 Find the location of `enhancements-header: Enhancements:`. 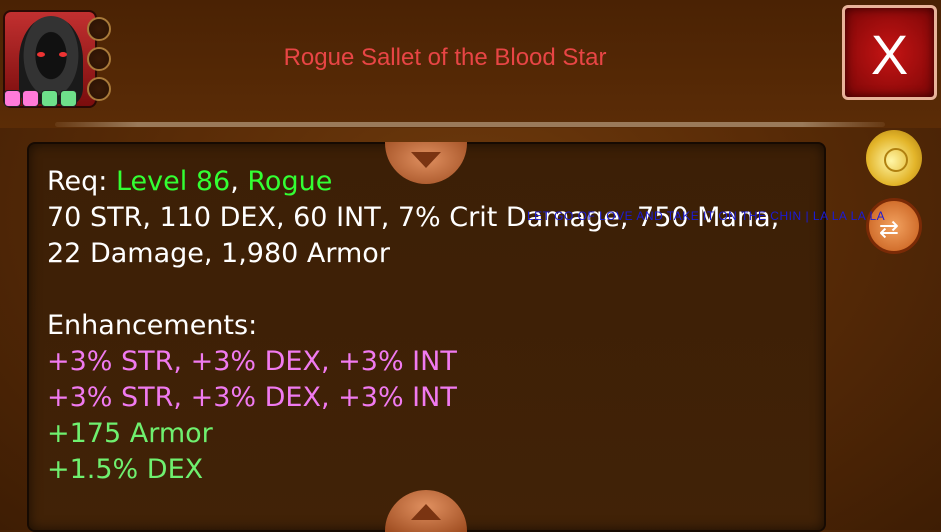

enhancements-header: Enhancements: is located at coordinates (152, 325).